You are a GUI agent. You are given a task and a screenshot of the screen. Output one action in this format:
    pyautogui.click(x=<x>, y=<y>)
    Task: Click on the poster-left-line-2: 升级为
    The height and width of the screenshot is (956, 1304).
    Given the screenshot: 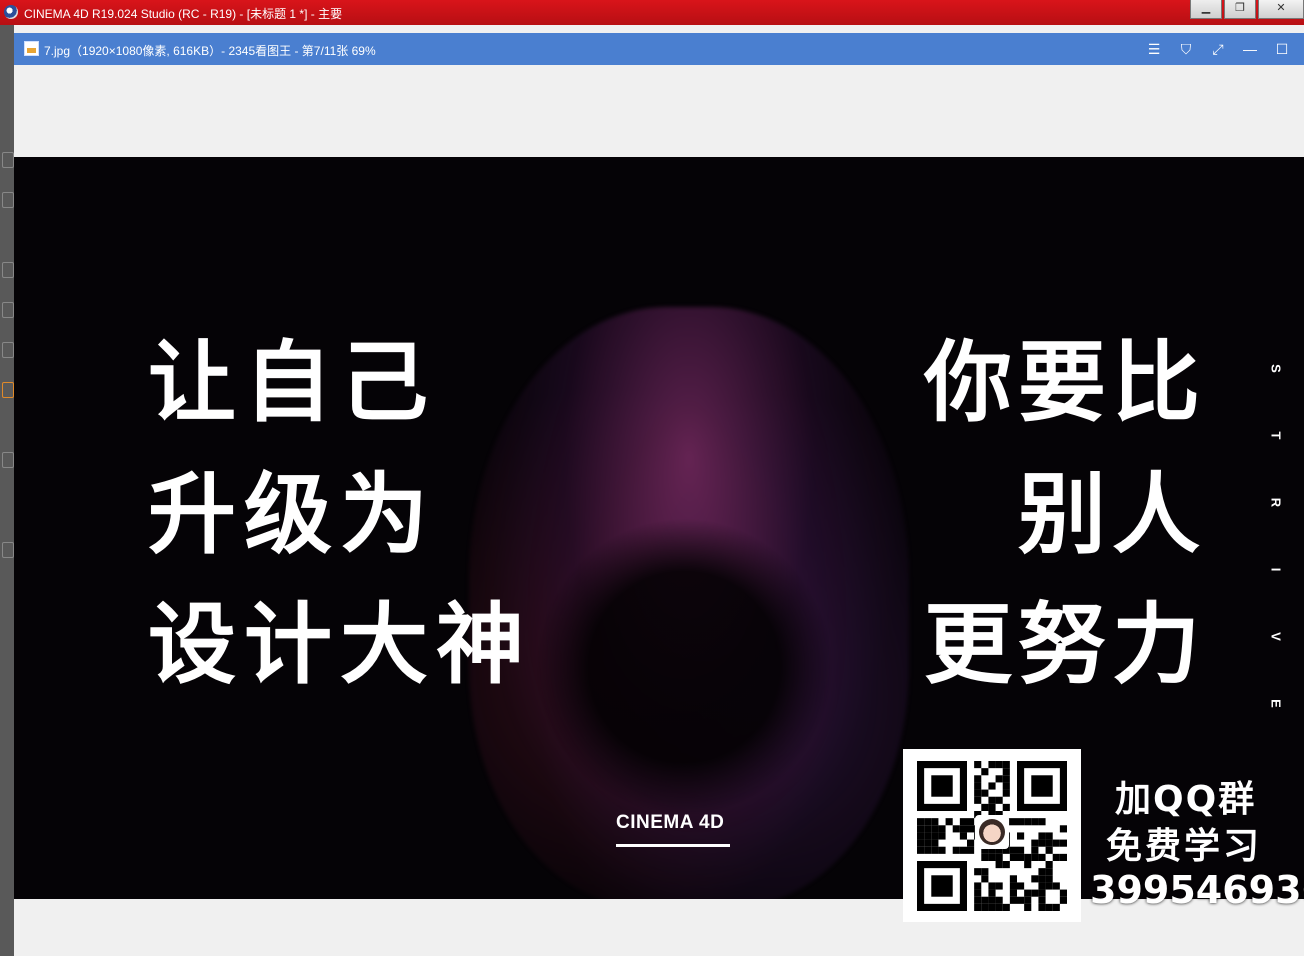 What is the action you would take?
    pyautogui.click(x=292, y=514)
    